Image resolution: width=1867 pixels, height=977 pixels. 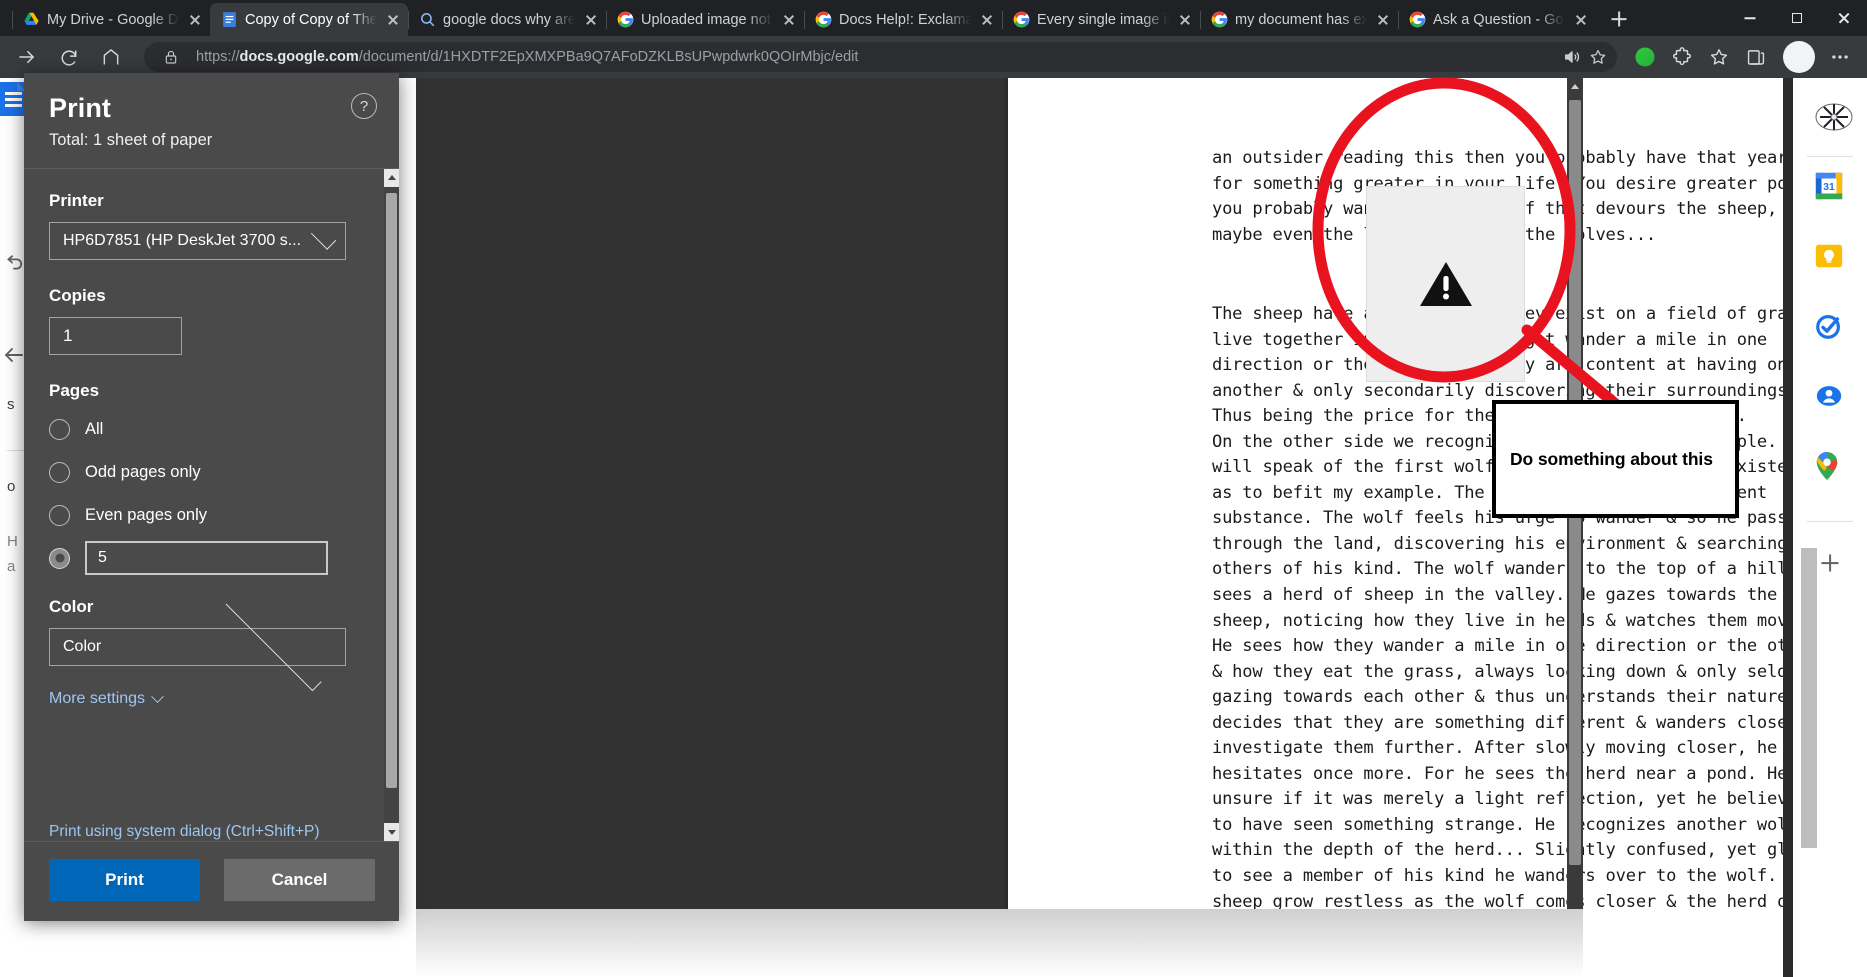 What do you see at coordinates (59, 472) in the screenshot?
I see `radio-icon` at bounding box center [59, 472].